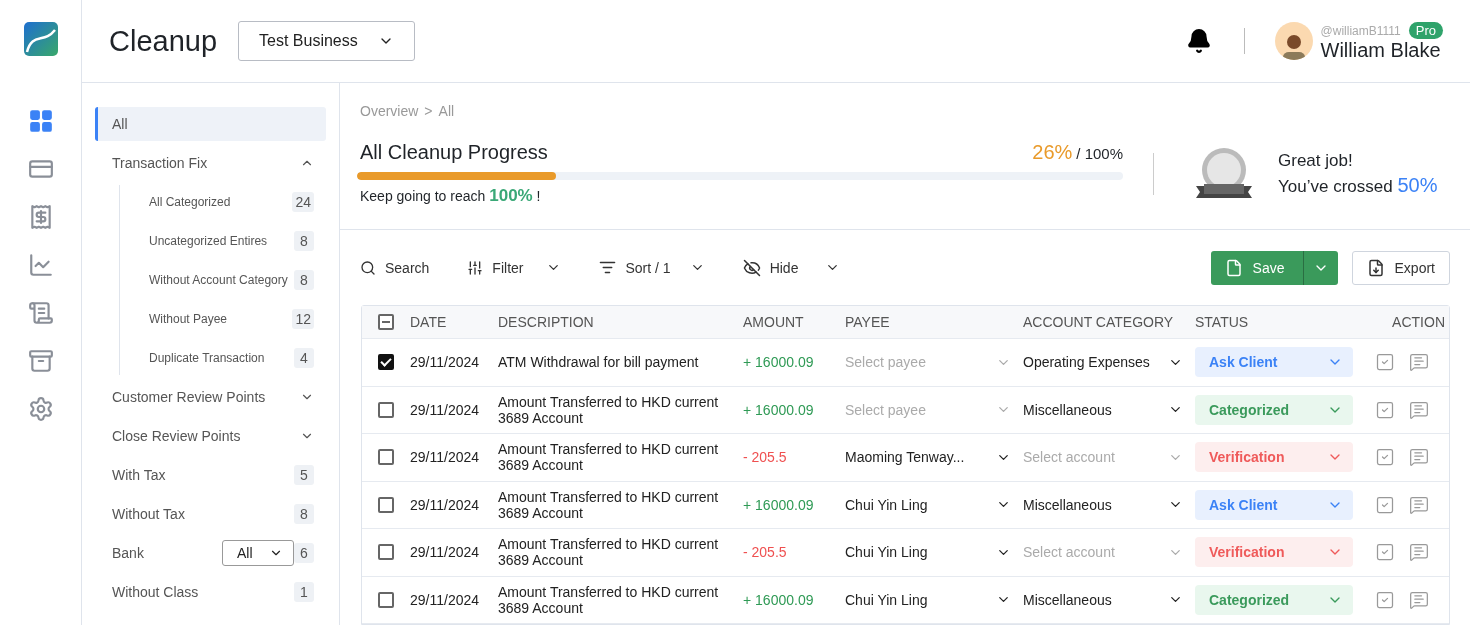 This screenshot has height=625, width=1470. Describe the element at coordinates (1375, 267) in the screenshot. I see `file-download-icon` at that location.